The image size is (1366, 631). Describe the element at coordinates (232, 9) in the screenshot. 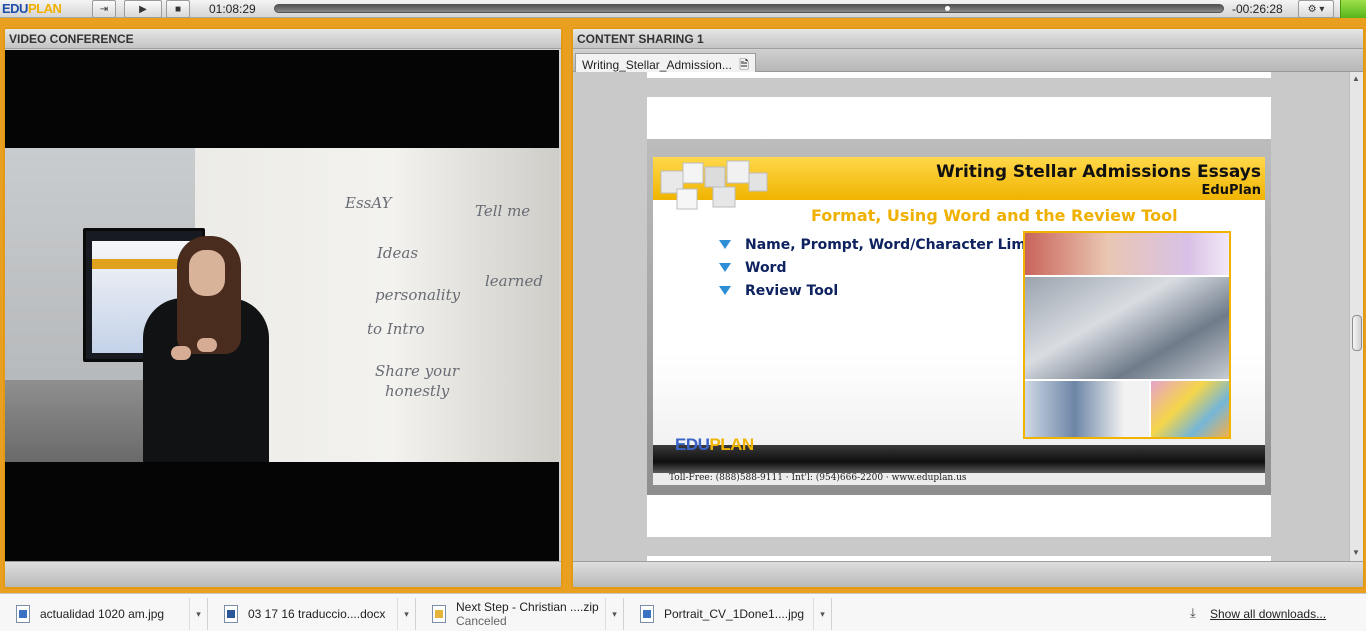

I see `elapsed-time: 01:08:29` at that location.